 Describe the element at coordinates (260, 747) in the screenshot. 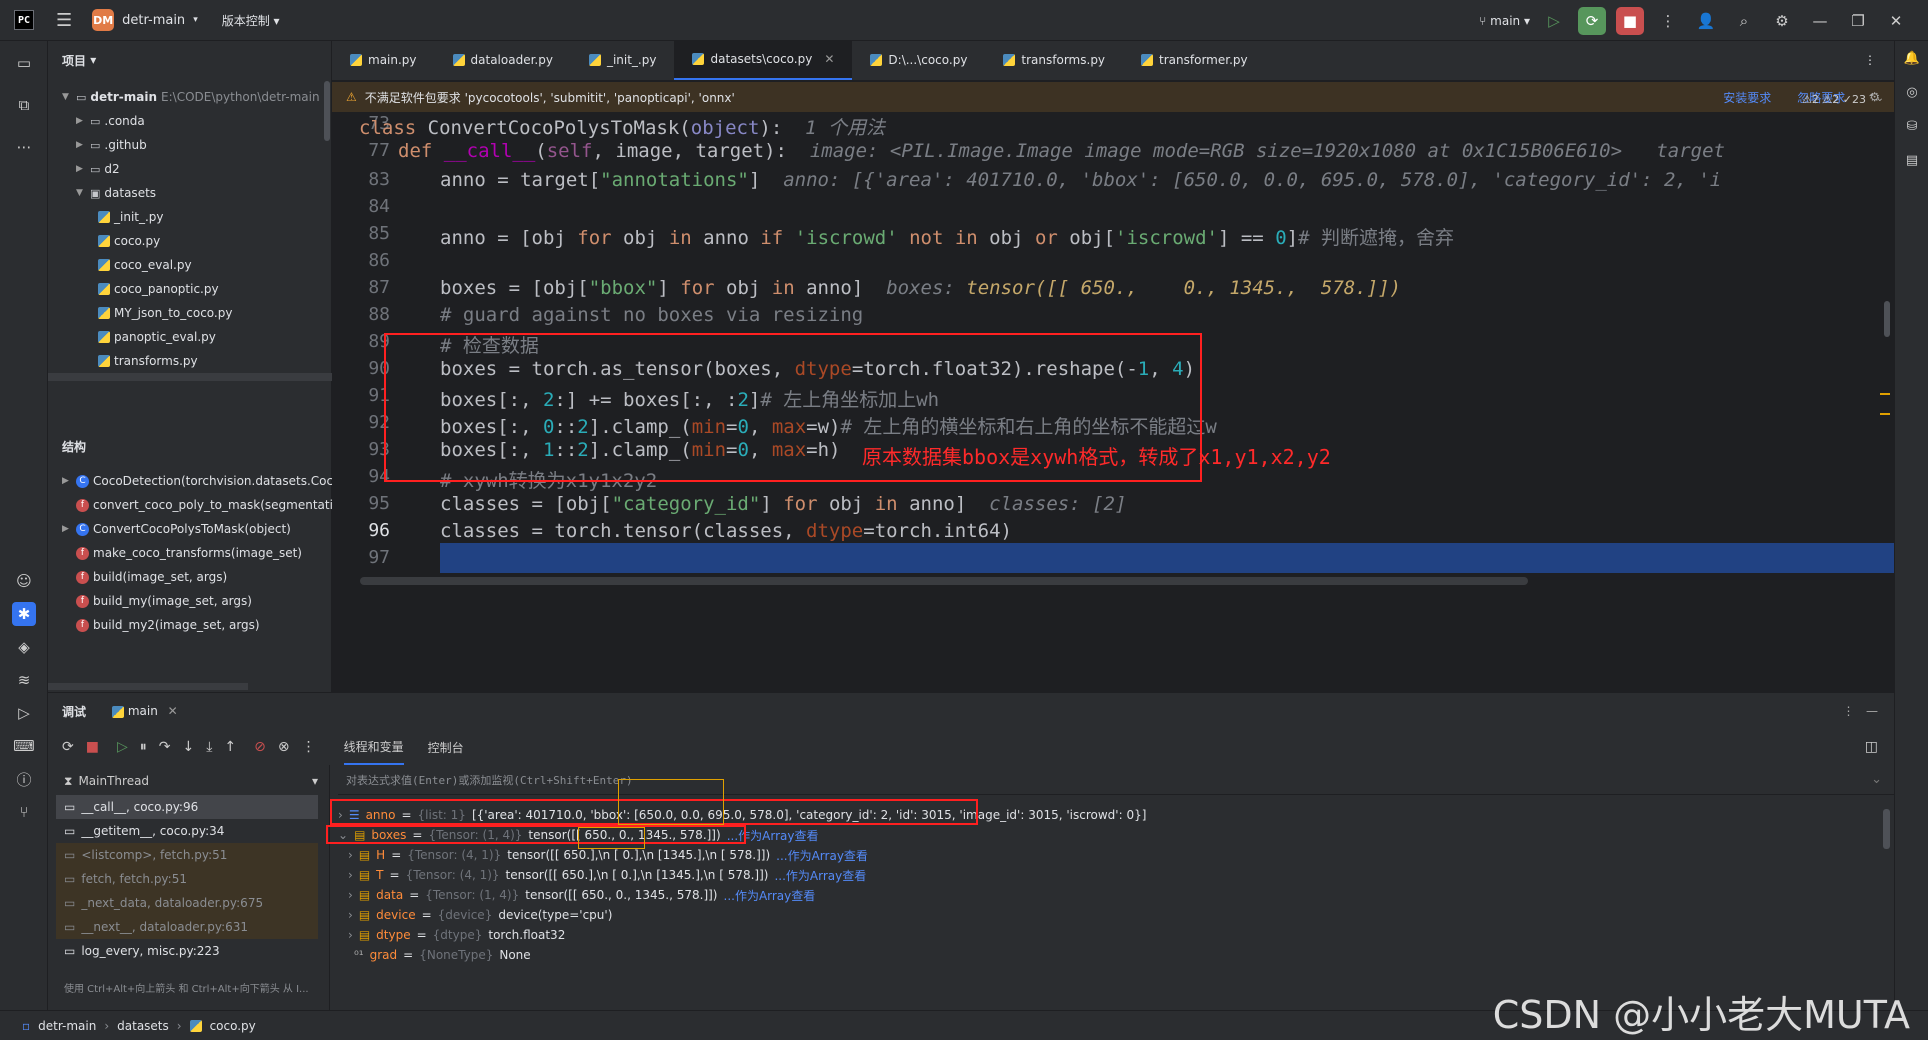

I see `view-breakpoints-icon: ⊘` at that location.